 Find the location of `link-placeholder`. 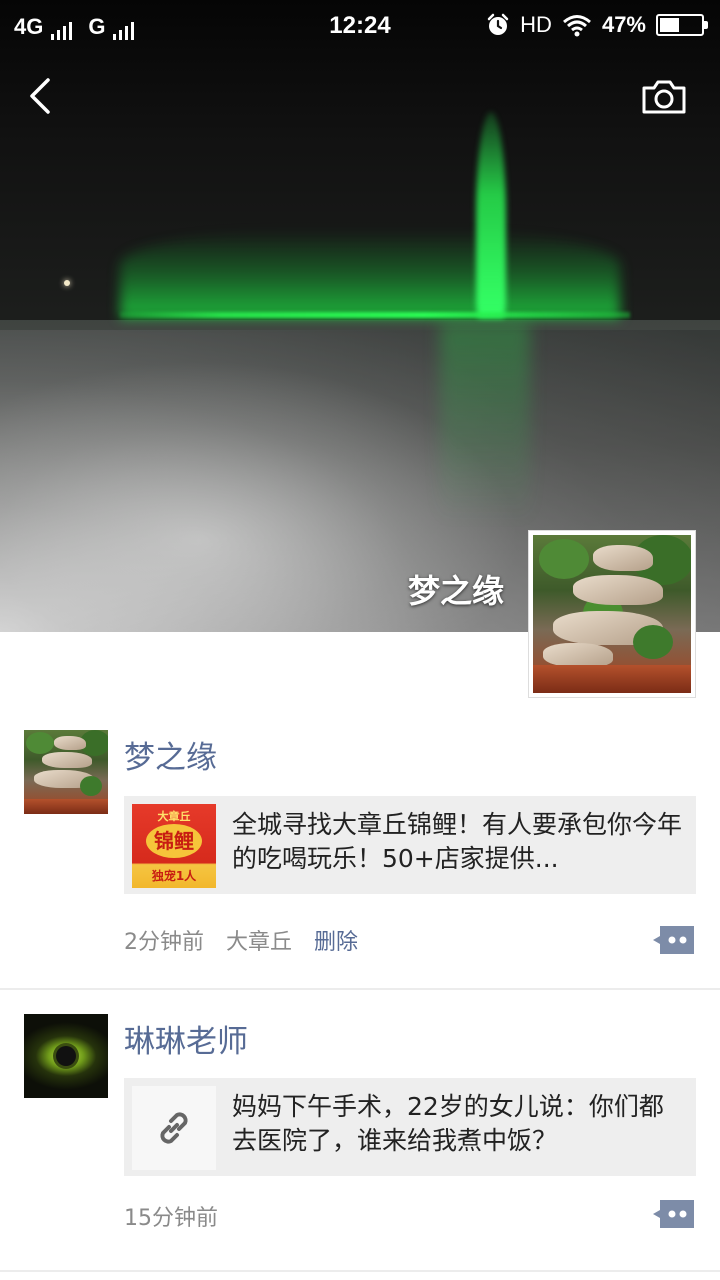

link-placeholder is located at coordinates (174, 1128).